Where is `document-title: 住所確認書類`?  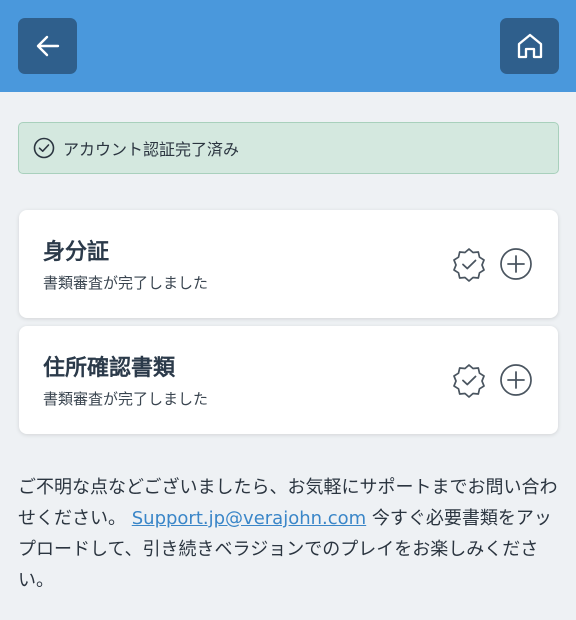 document-title: 住所確認書類 is located at coordinates (109, 368).